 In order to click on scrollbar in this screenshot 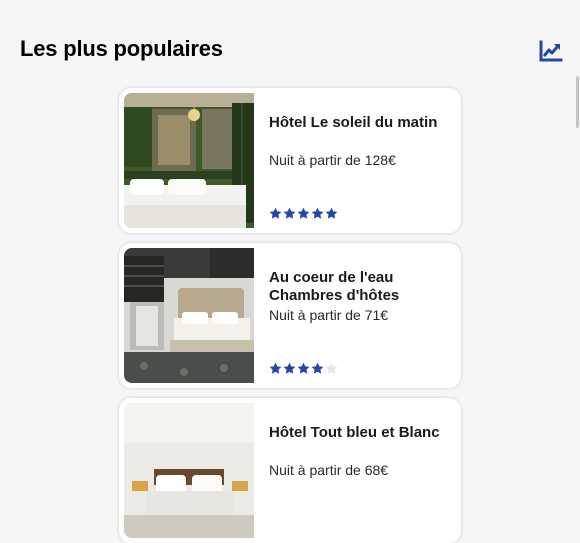, I will do `click(577, 260)`.